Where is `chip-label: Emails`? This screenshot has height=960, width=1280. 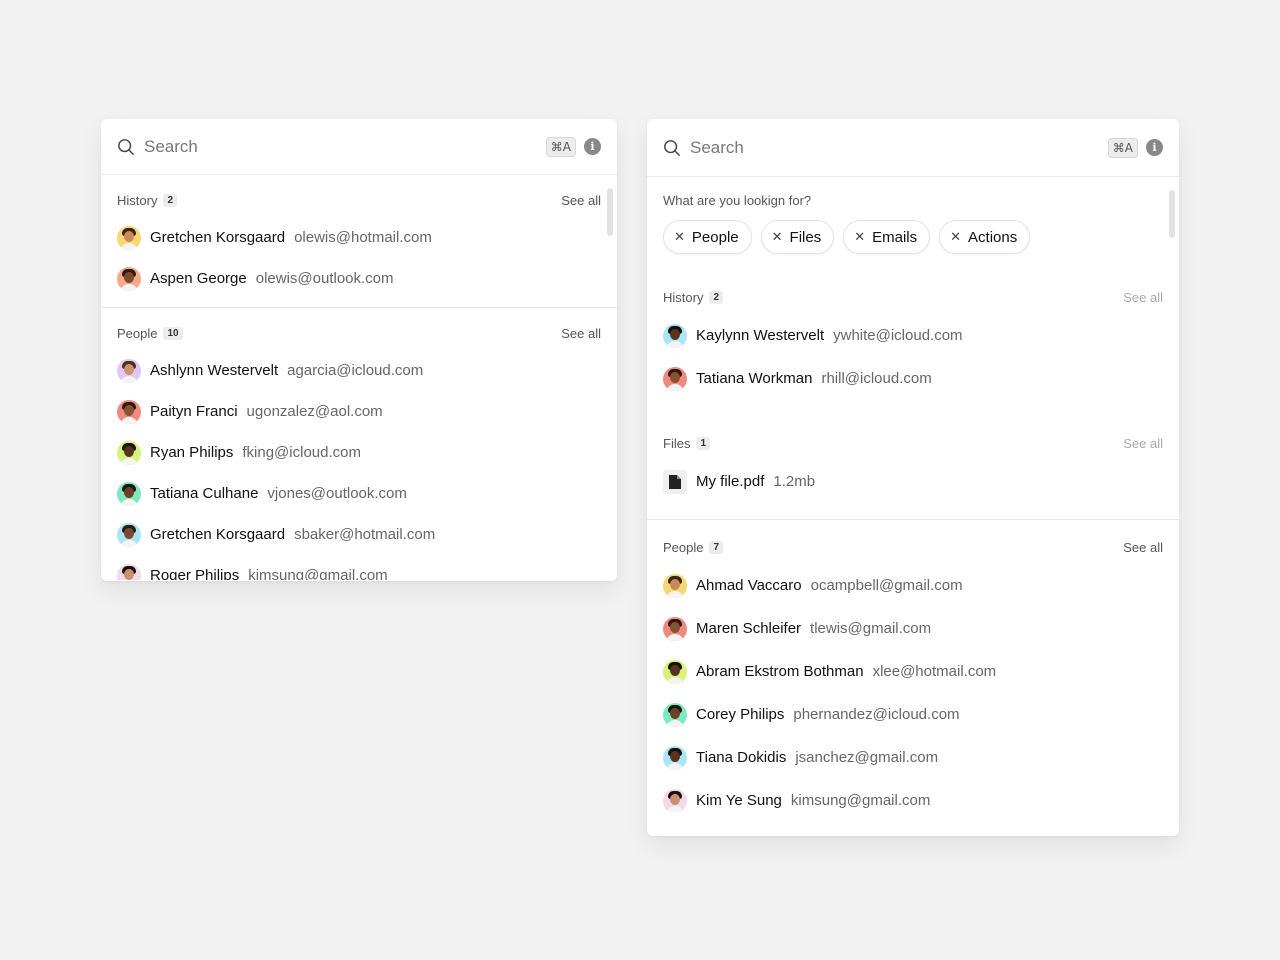
chip-label: Emails is located at coordinates (895, 237).